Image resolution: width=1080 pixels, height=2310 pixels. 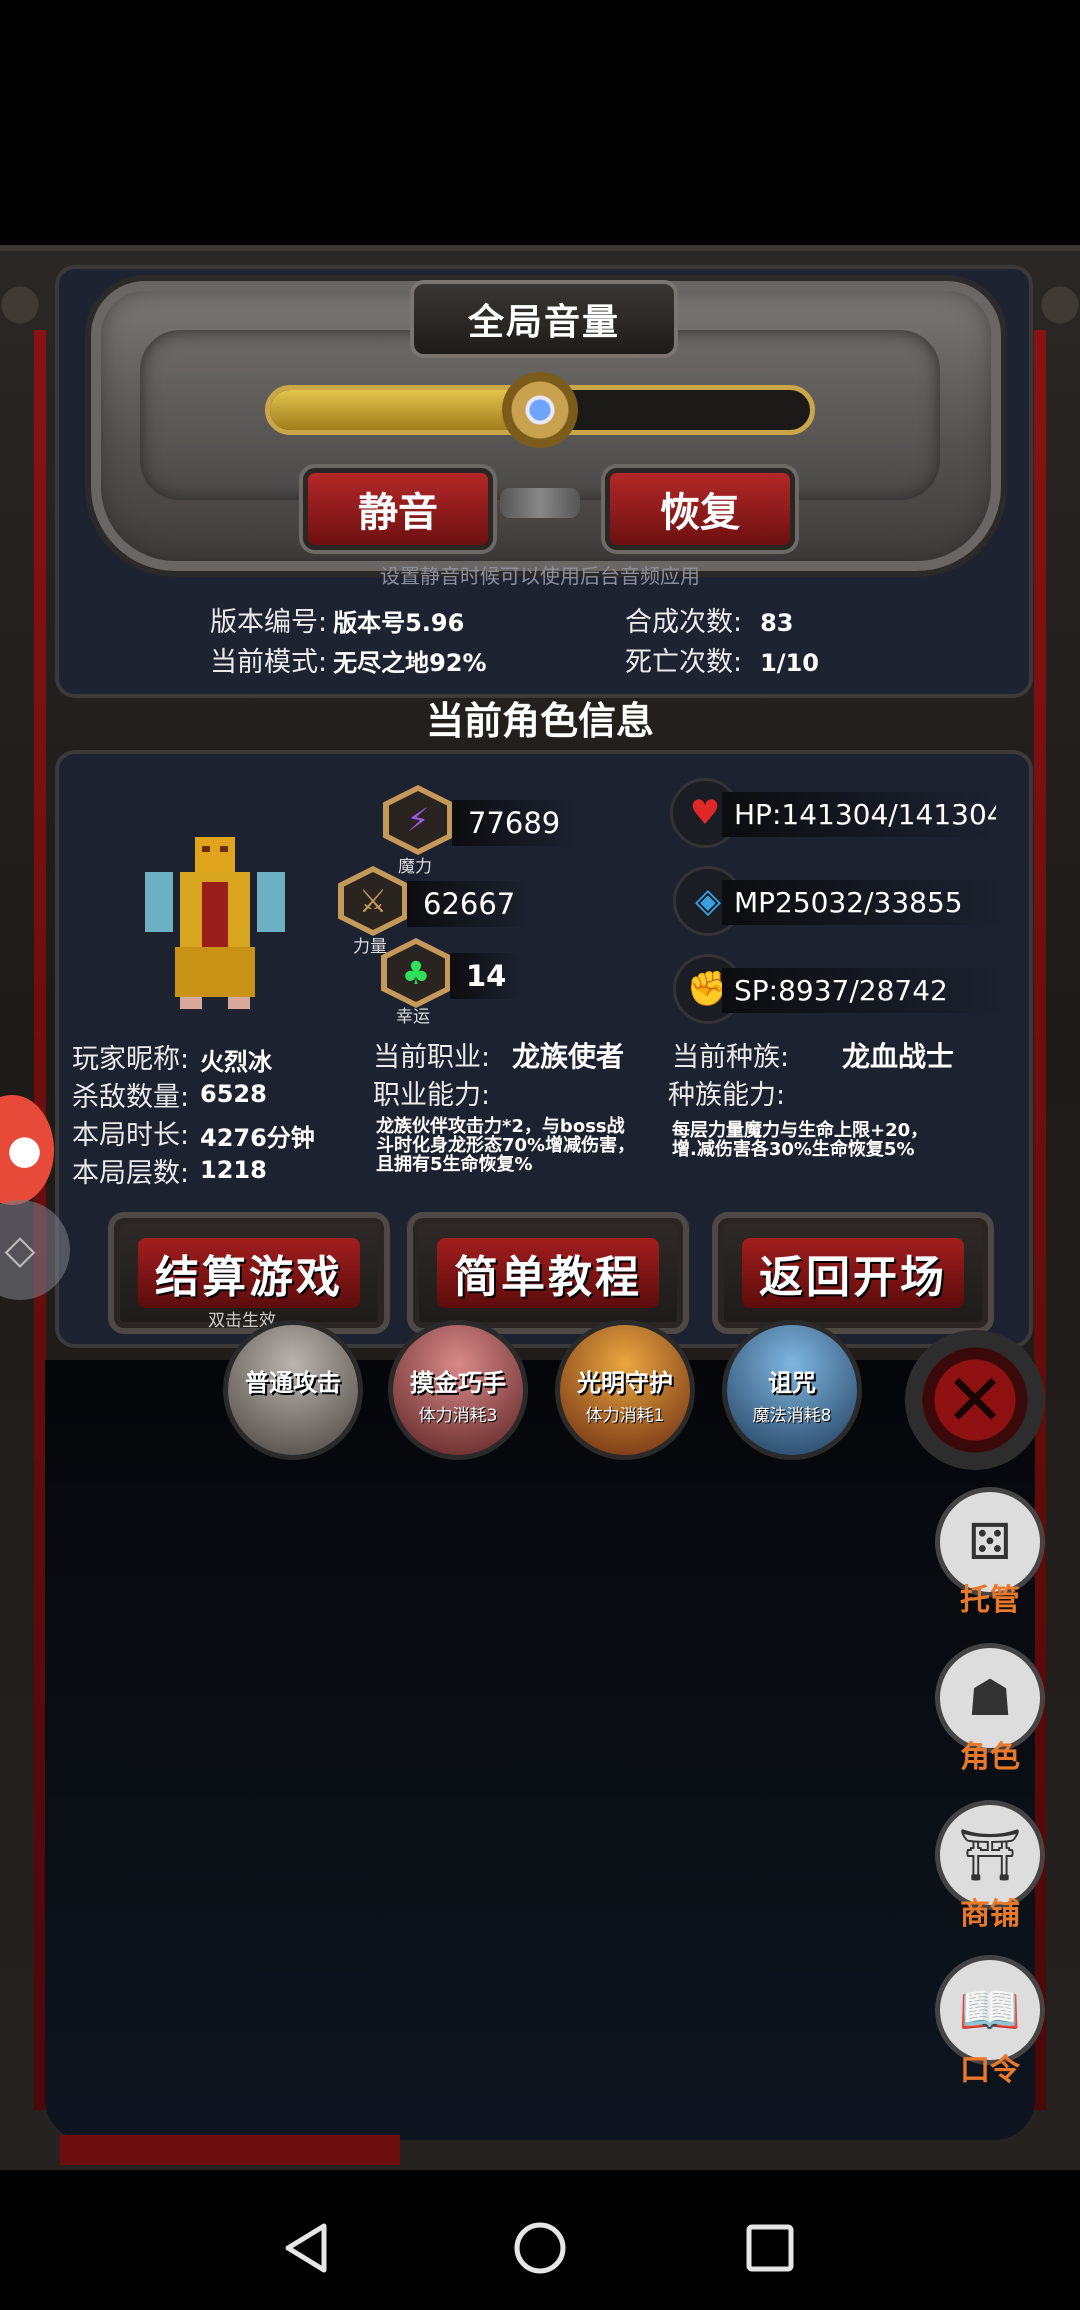 I want to click on volume-slider-fill, so click(x=405, y=410).